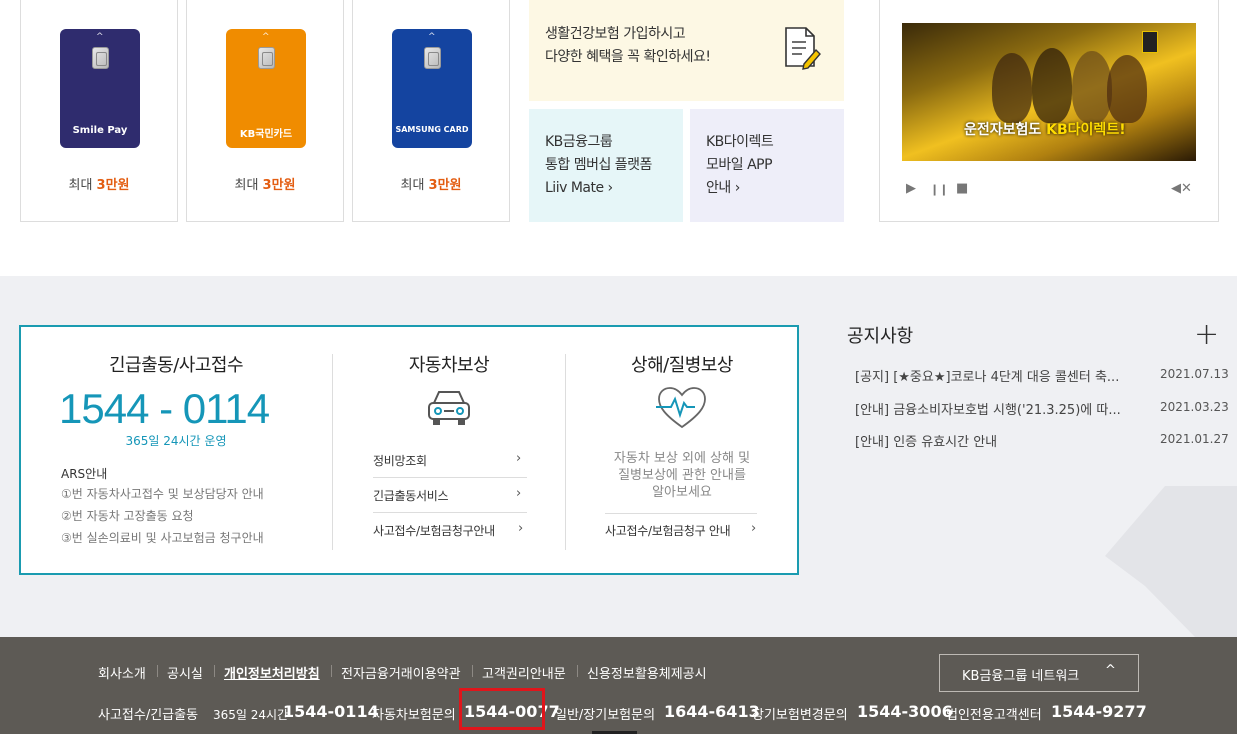 Image resolution: width=1237 pixels, height=734 pixels. Describe the element at coordinates (449, 365) in the screenshot. I see `auto-comp-title: 자동차보상` at that location.